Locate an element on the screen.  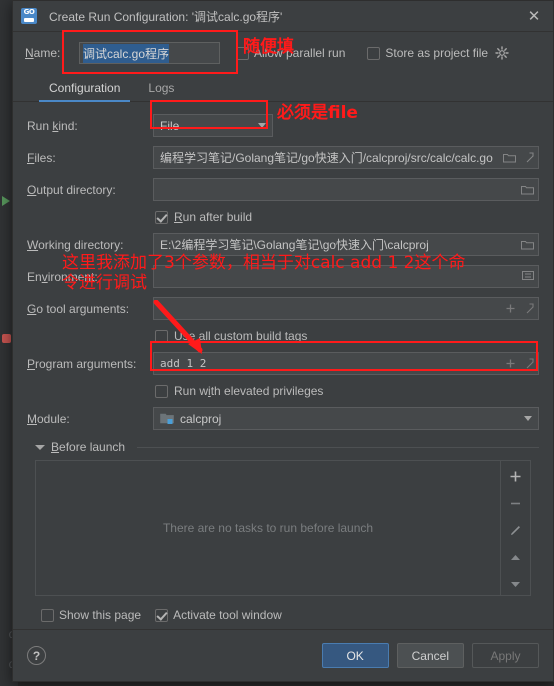
environment-row: Environment: is located at coordinates (283, 276).